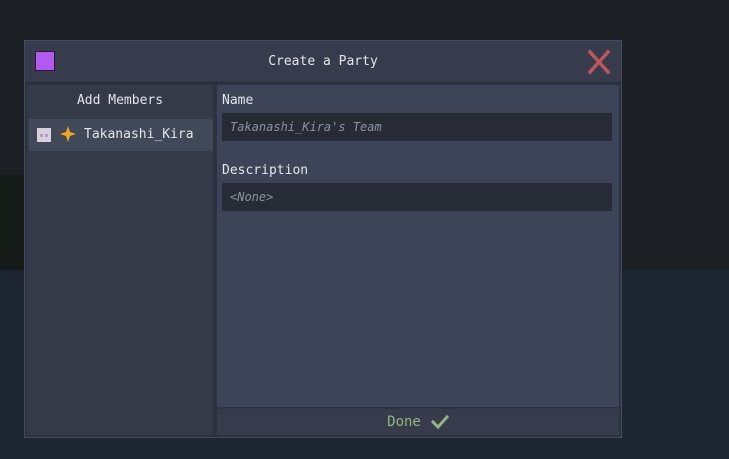 This screenshot has height=459, width=729. Describe the element at coordinates (139, 134) in the screenshot. I see `member-name: Takanashi_Kira` at that location.